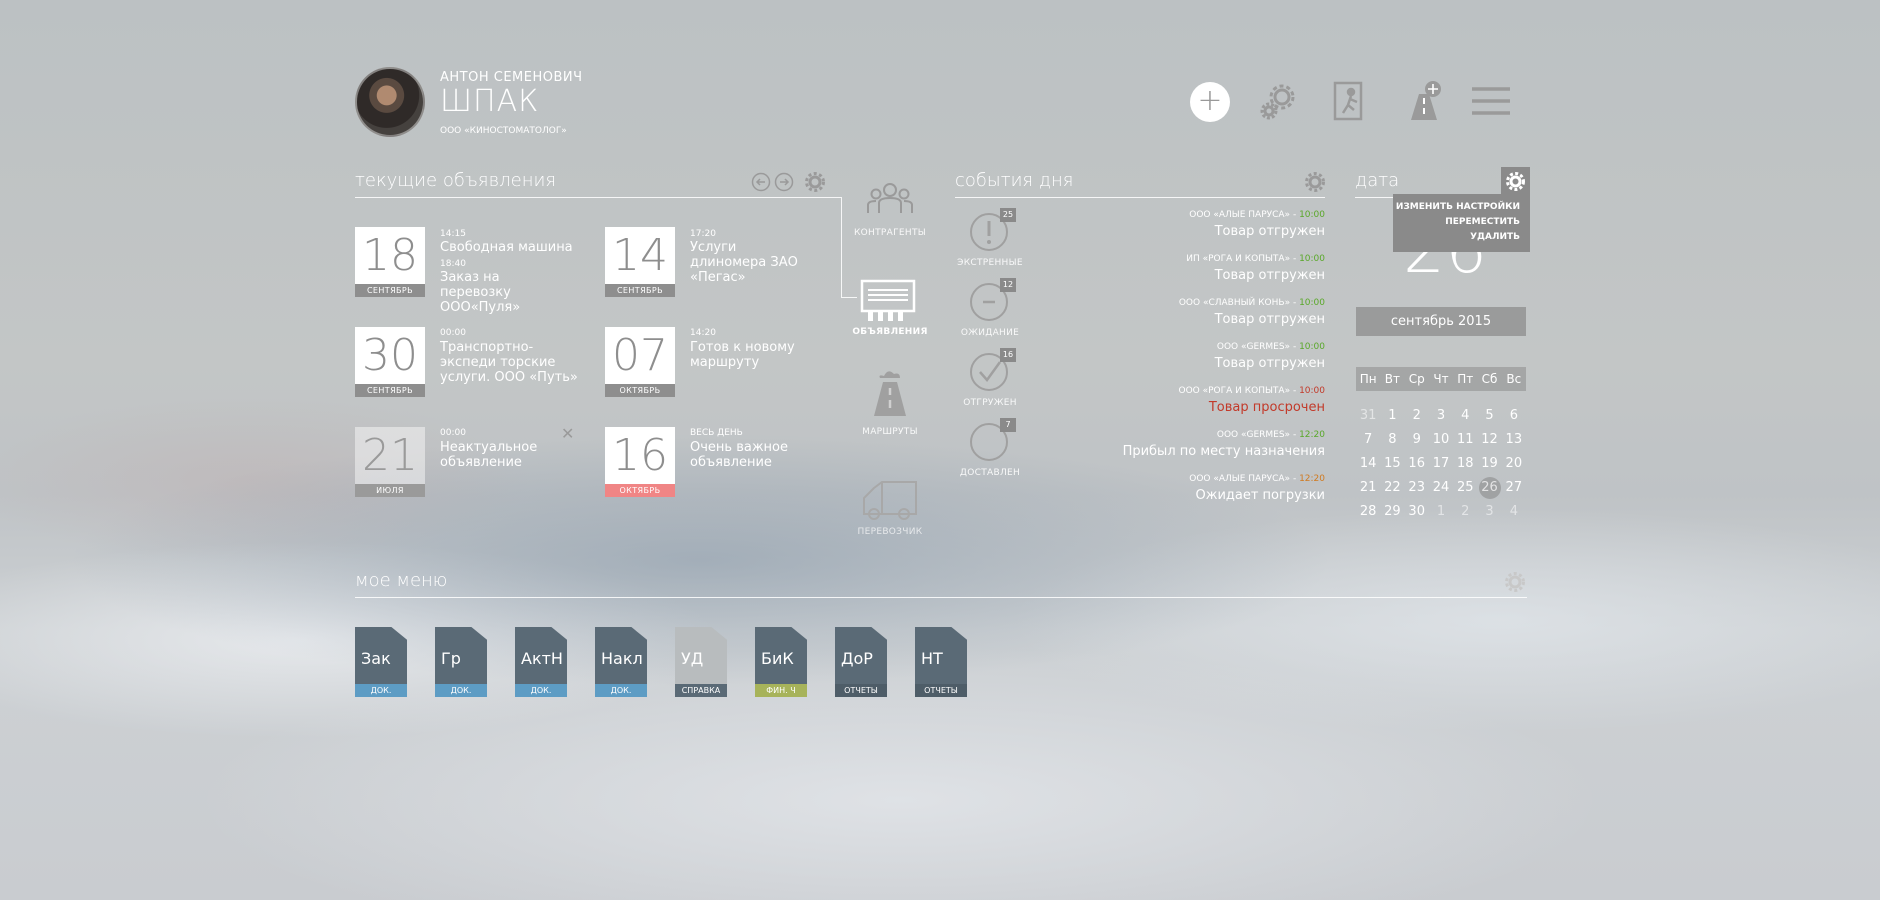  What do you see at coordinates (701, 662) in the screenshot?
I see `menu-document-item: УД СПРАВКА` at bounding box center [701, 662].